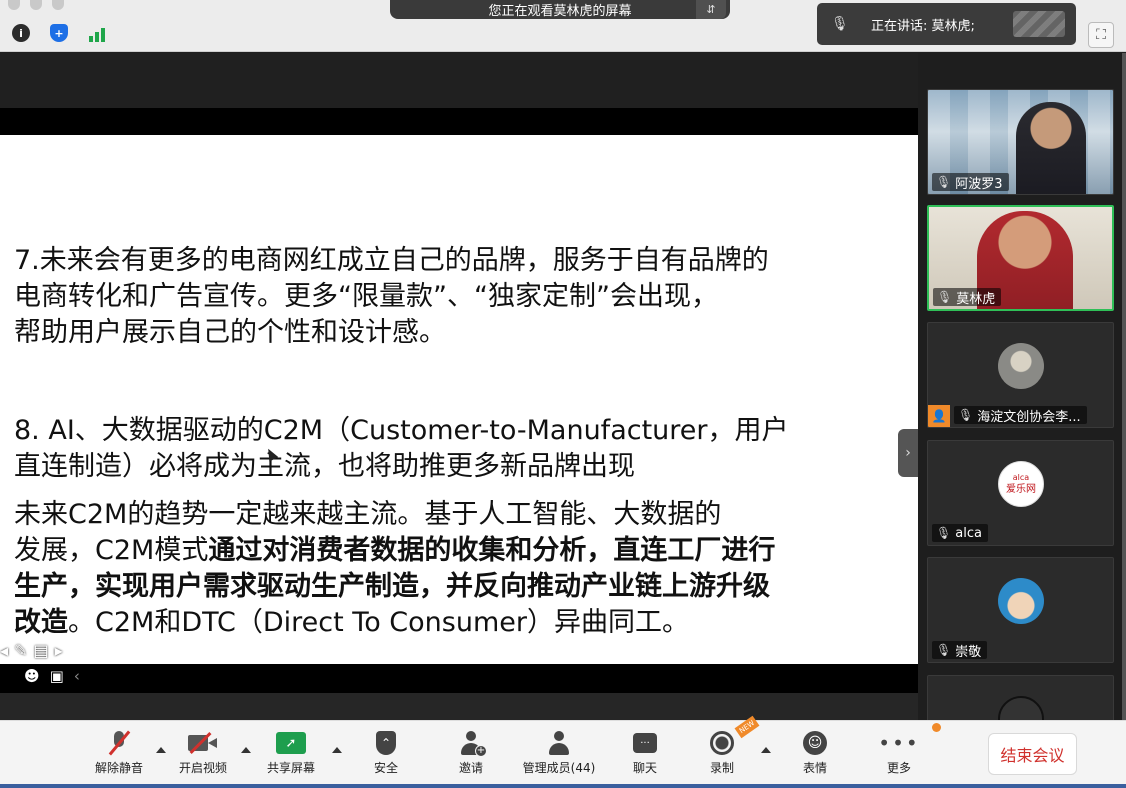 The width and height of the screenshot is (1126, 788). I want to click on participant-name: 崇敬, so click(968, 652).